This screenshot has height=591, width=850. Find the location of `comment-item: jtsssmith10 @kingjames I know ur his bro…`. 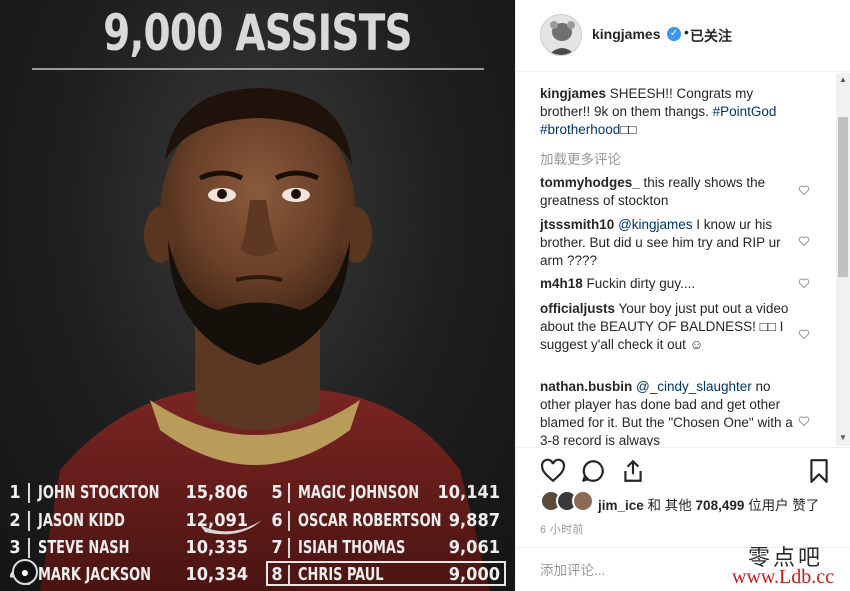

comment-item: jtsssmith10 @kingjames I know ur his bro… is located at coordinates (672, 243).